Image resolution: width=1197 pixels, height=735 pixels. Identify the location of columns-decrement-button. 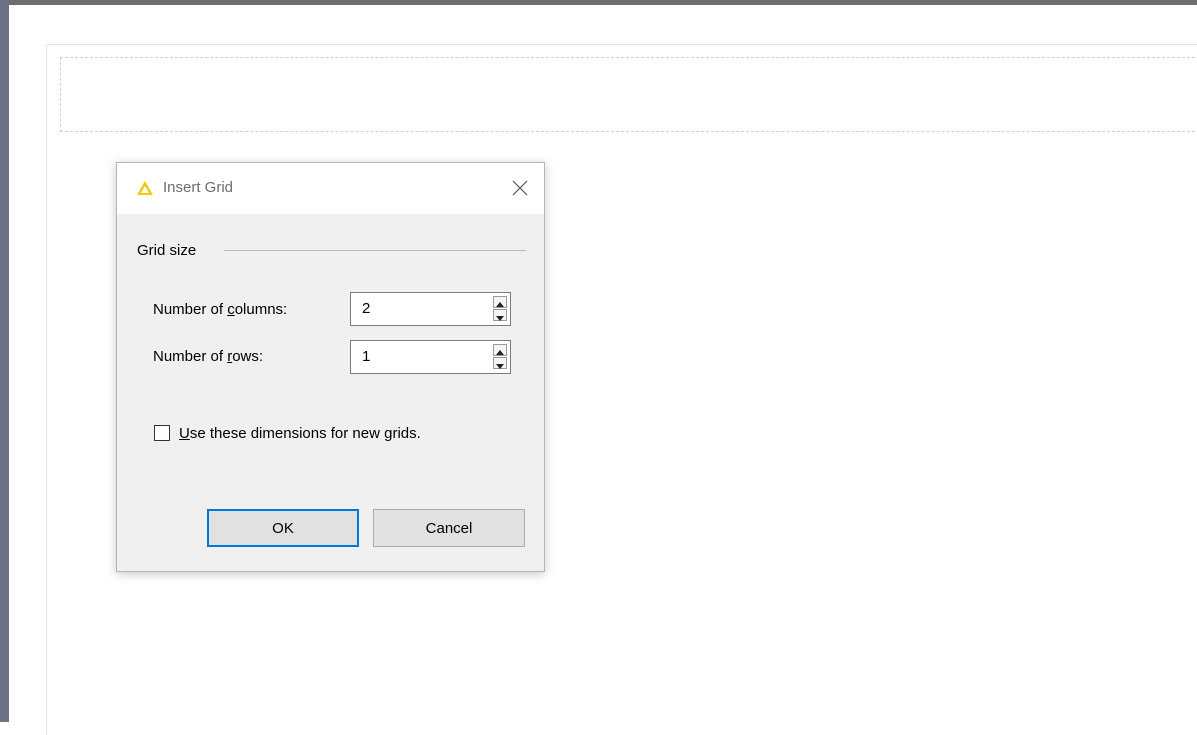
(500, 315).